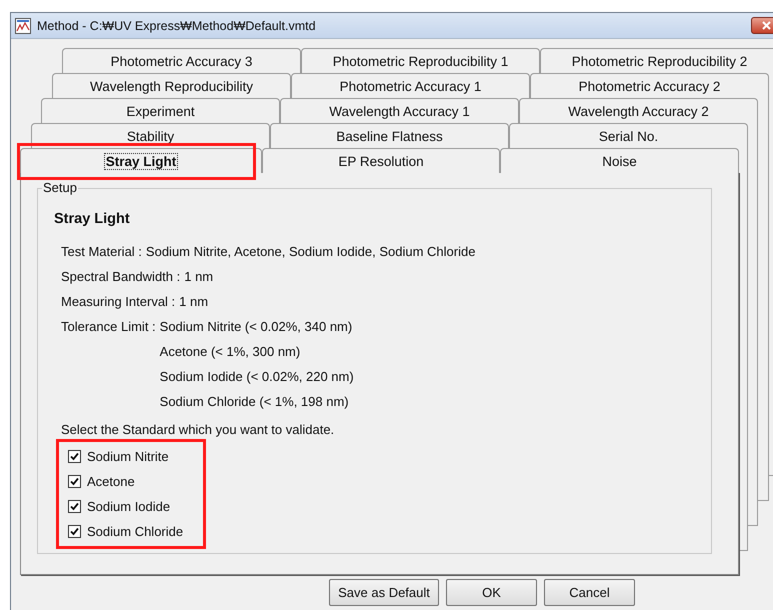  I want to click on info-label: Tolerance Limit :, so click(108, 327).